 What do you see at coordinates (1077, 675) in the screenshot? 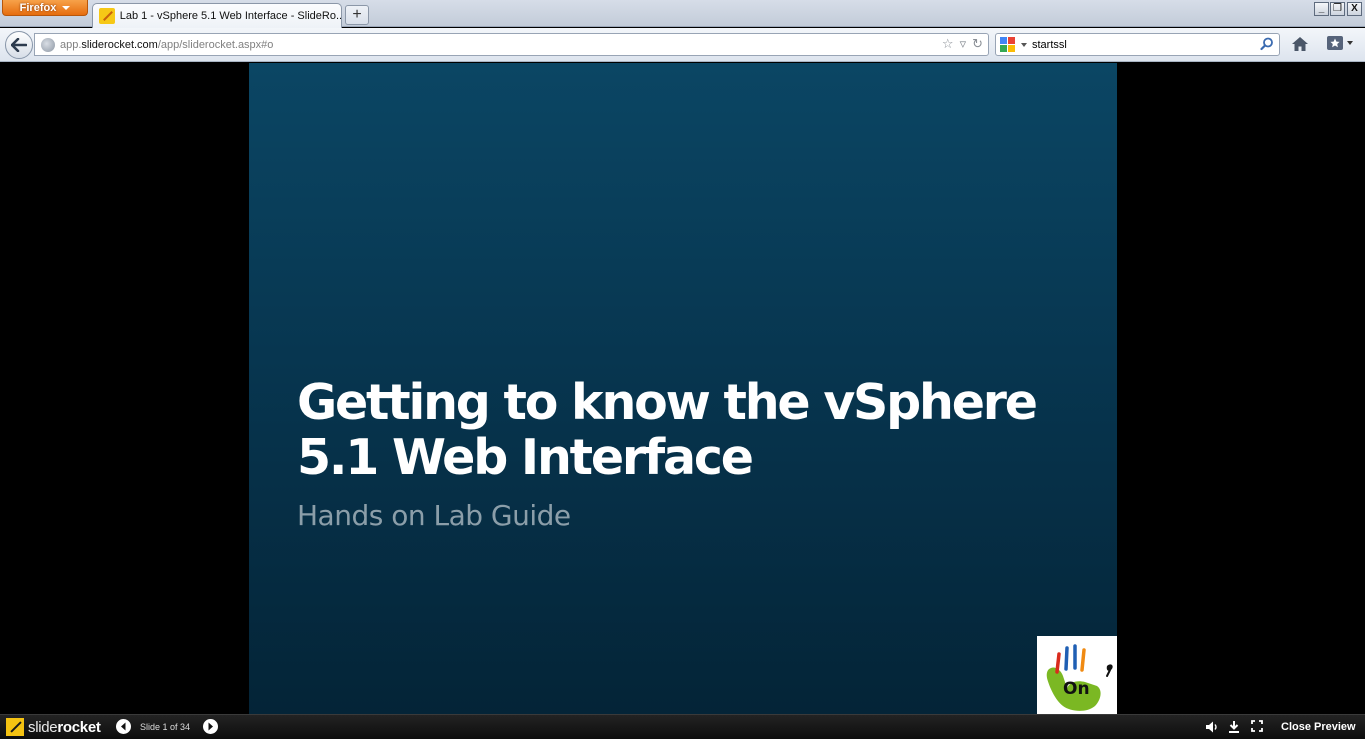
I see `hands-on-lab-logo: On` at bounding box center [1077, 675].